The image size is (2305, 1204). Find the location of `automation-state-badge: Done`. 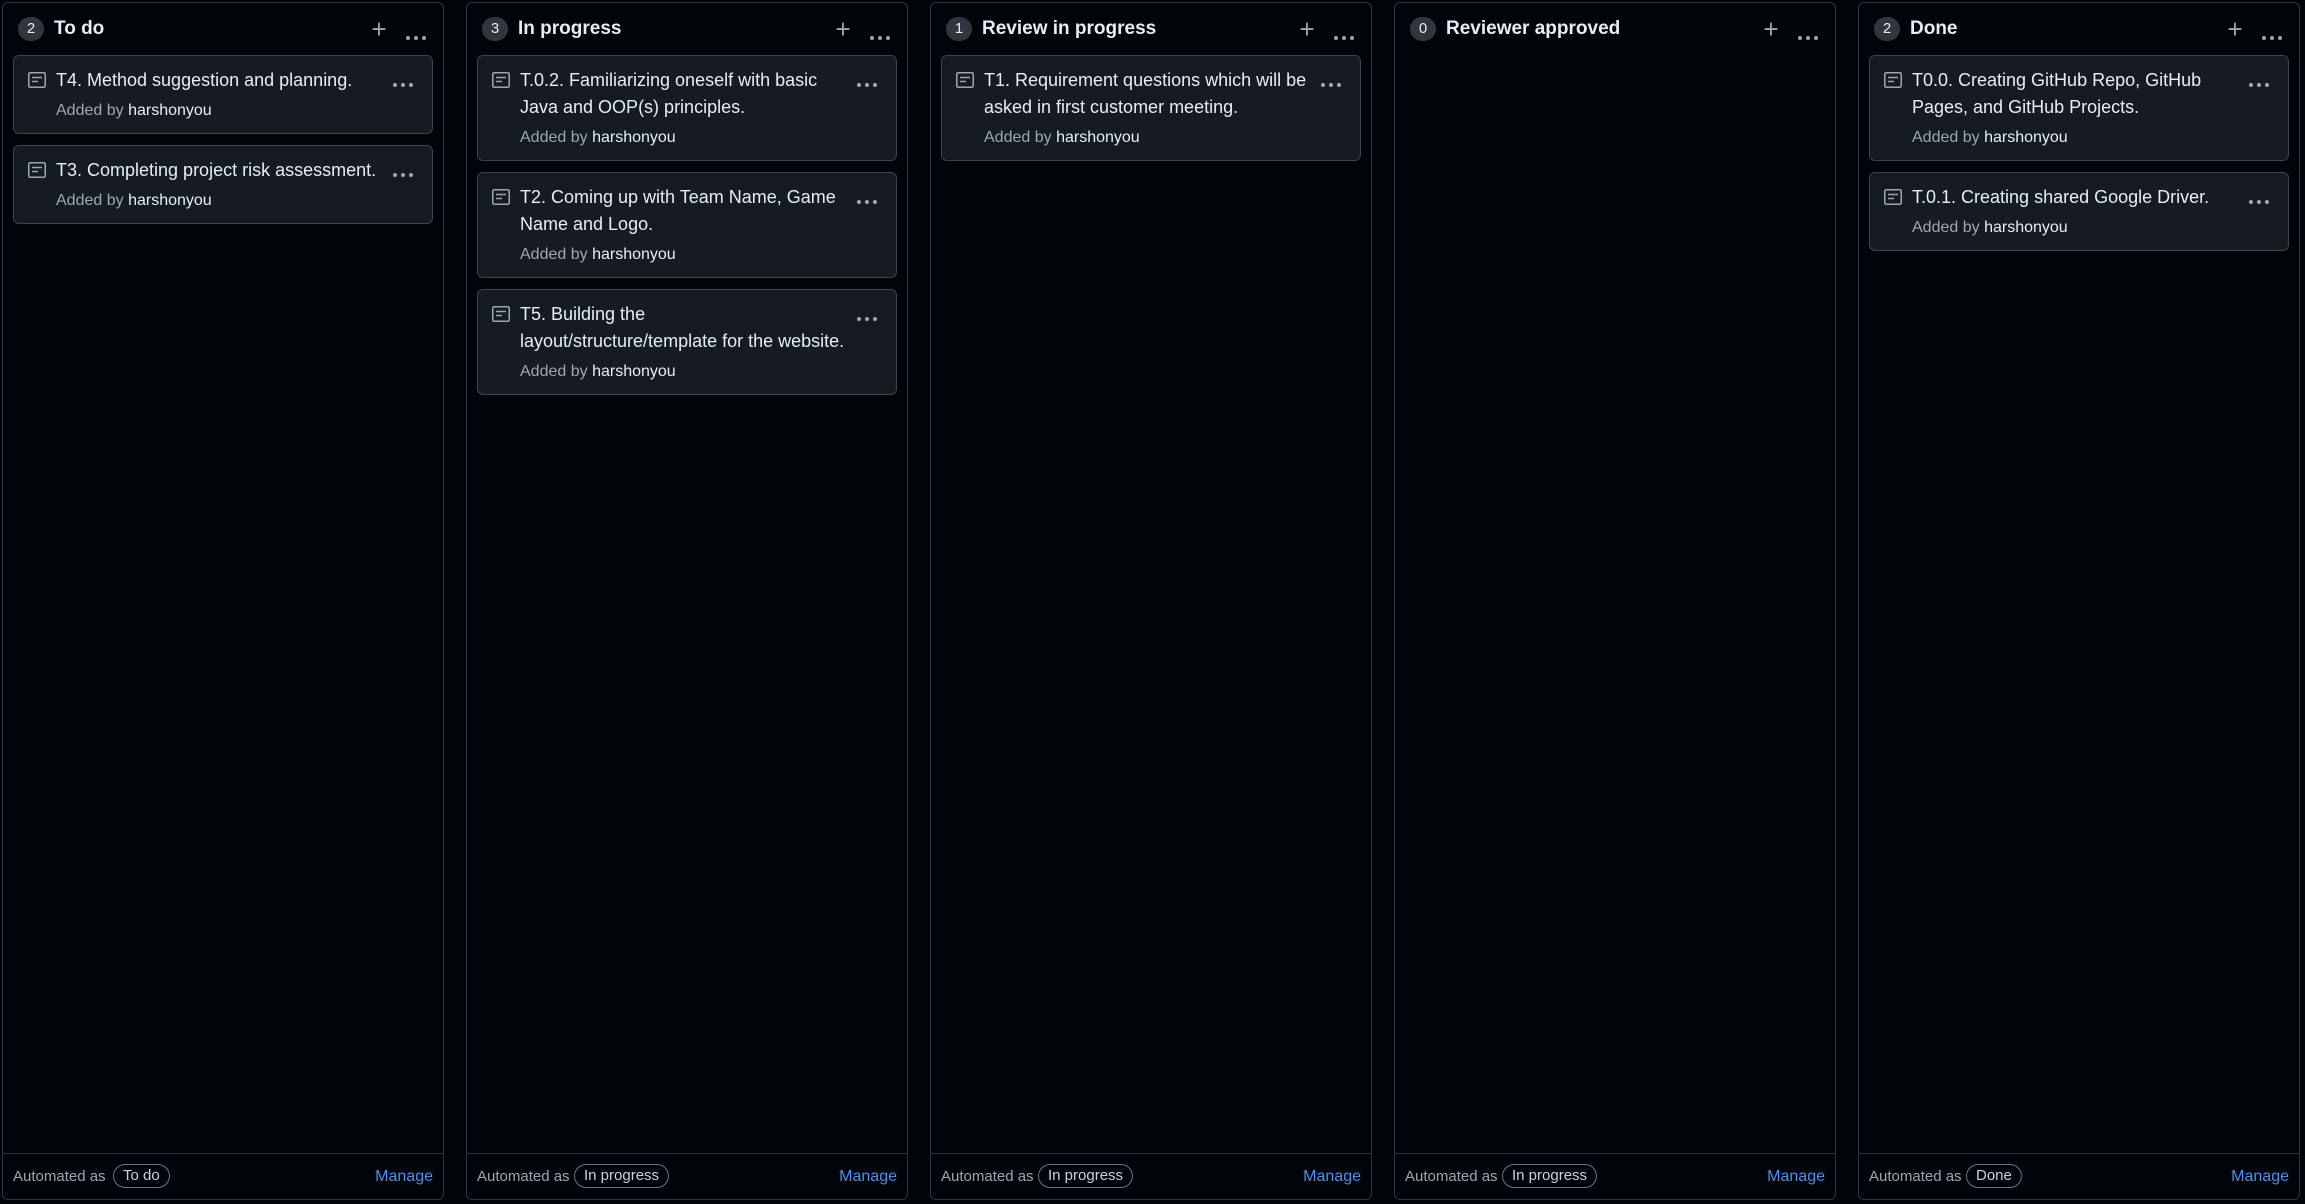

automation-state-badge: Done is located at coordinates (1994, 1176).